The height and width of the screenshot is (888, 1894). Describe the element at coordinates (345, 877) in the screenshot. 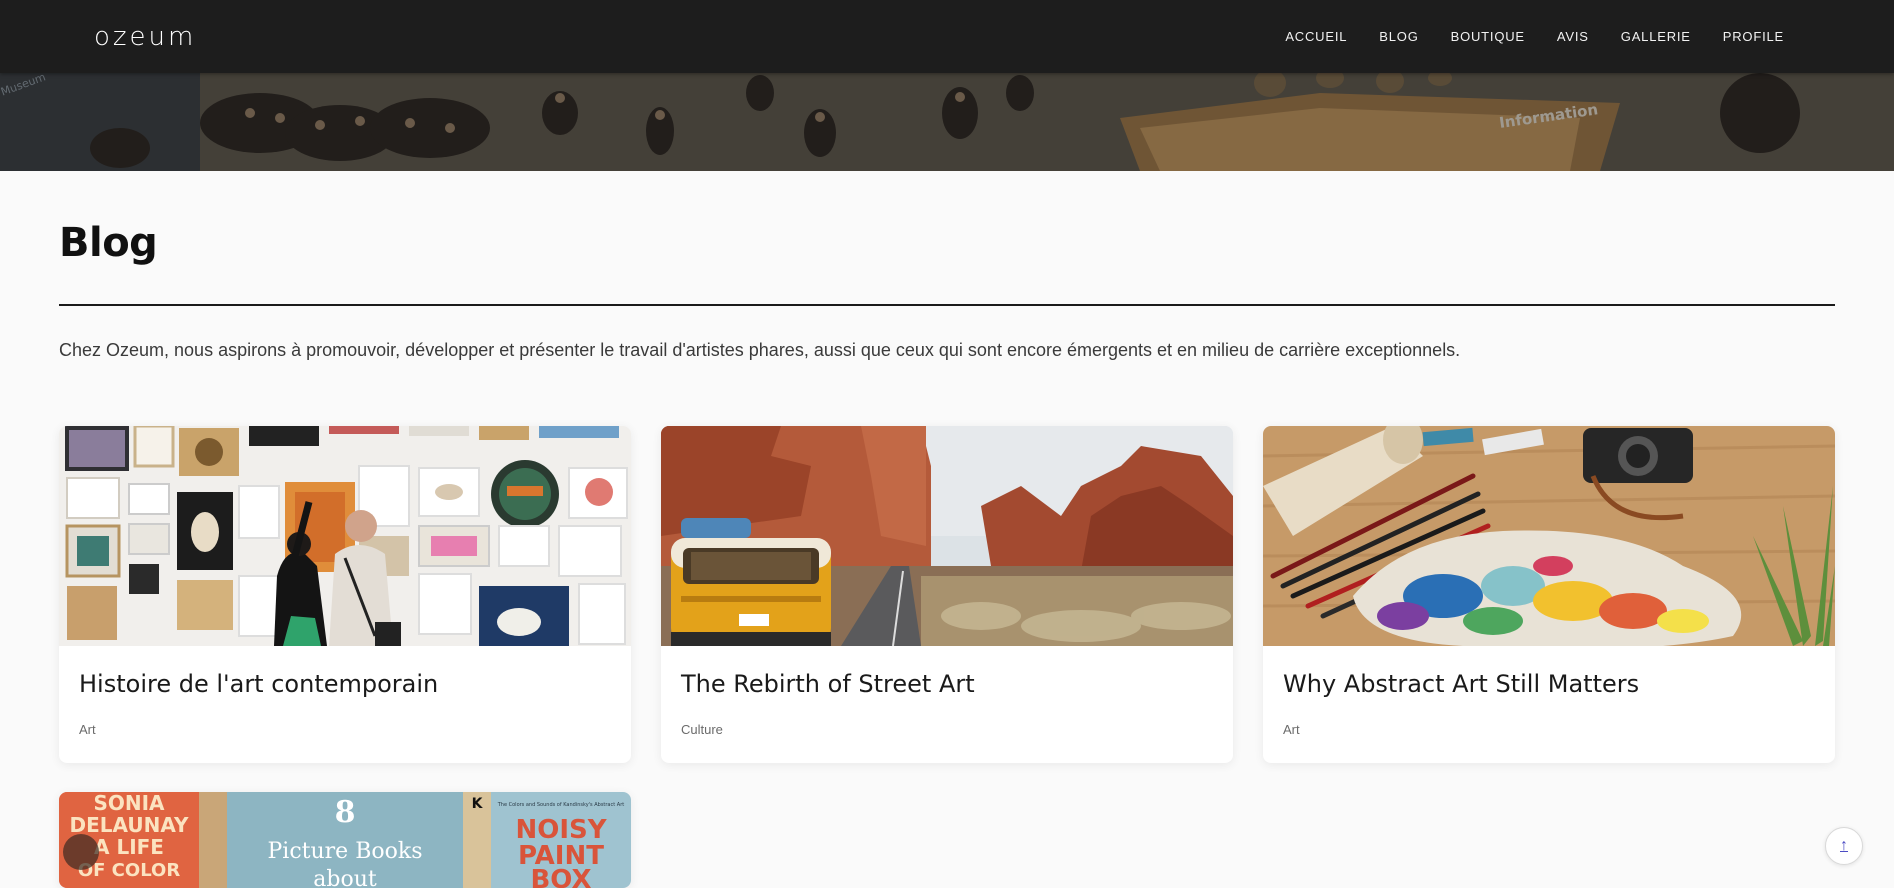

I see `book-center-line-2: about` at that location.